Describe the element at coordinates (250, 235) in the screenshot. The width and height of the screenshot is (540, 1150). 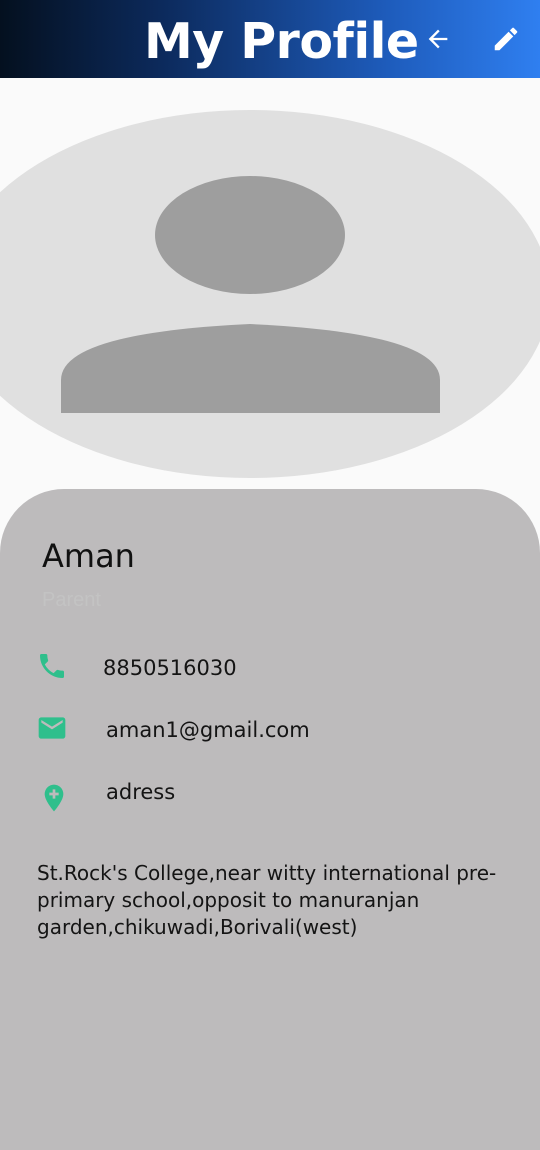
I see `avatar-head` at that location.